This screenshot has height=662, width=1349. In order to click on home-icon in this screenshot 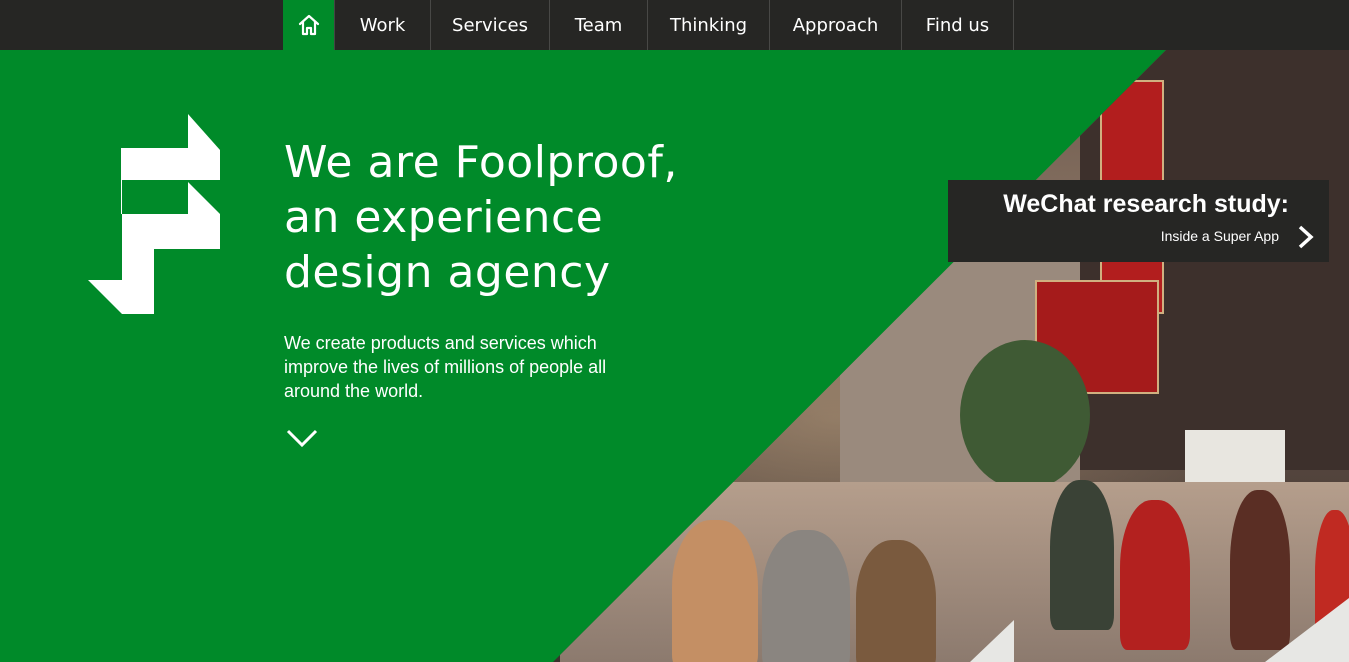, I will do `click(308, 25)`.